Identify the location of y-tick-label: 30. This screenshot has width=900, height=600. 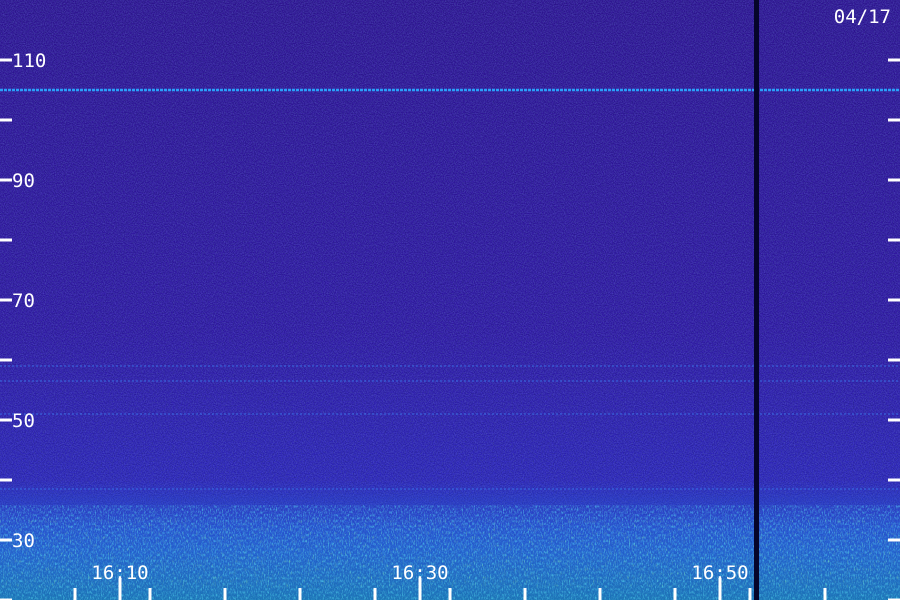
(23, 541).